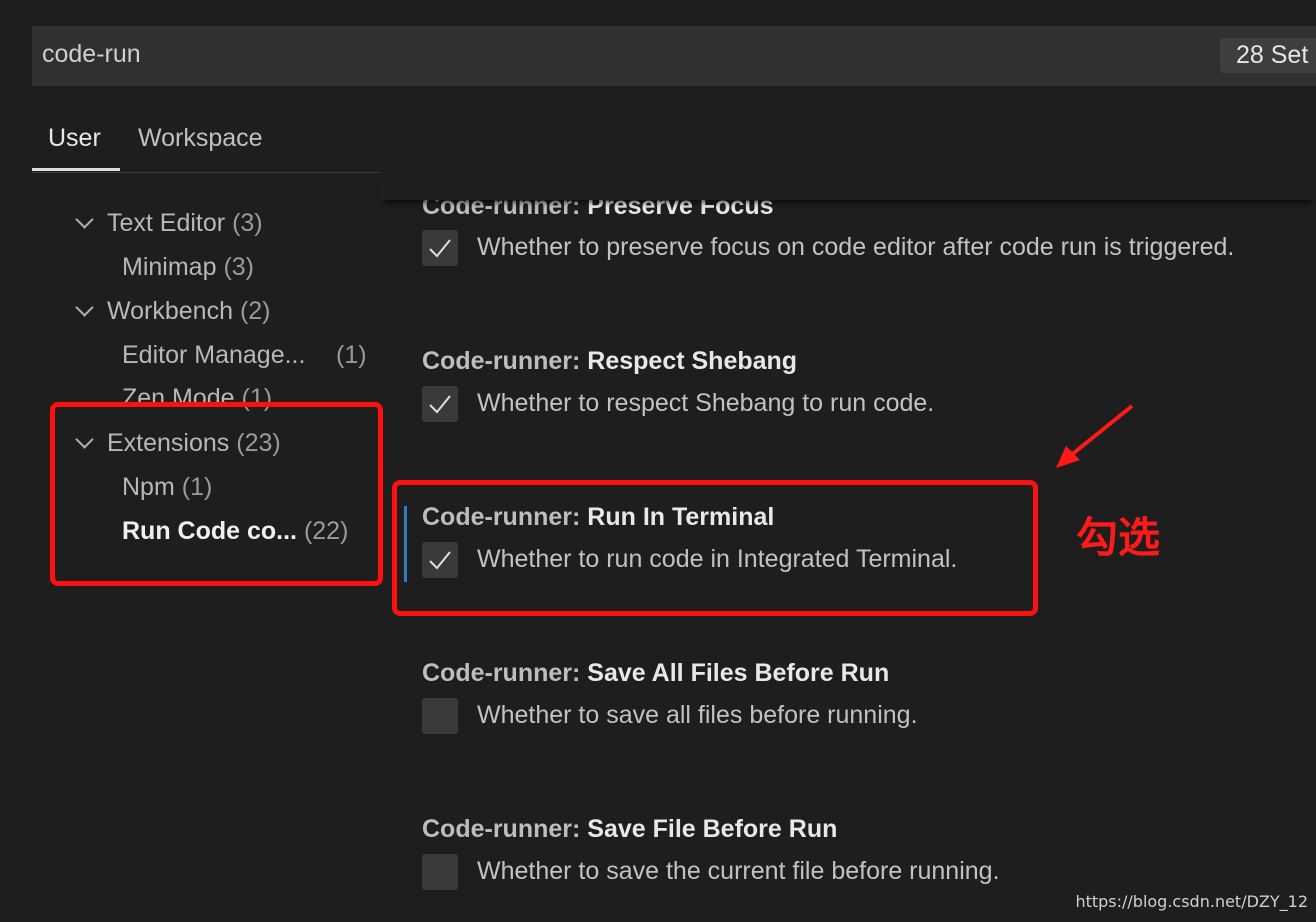  Describe the element at coordinates (74, 138) in the screenshot. I see `tab-user: User` at that location.